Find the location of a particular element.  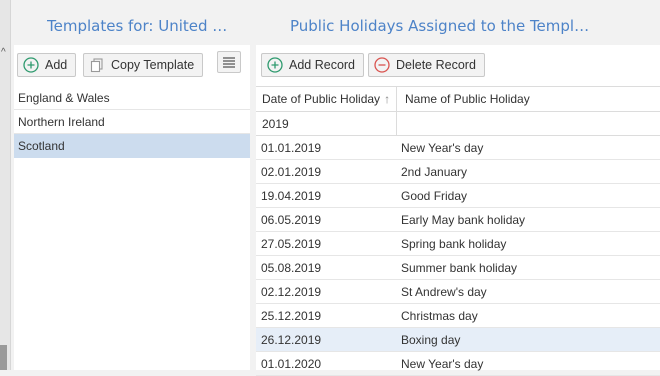

table-row: 05.08.2019 Summer bank holiday is located at coordinates (458, 268).